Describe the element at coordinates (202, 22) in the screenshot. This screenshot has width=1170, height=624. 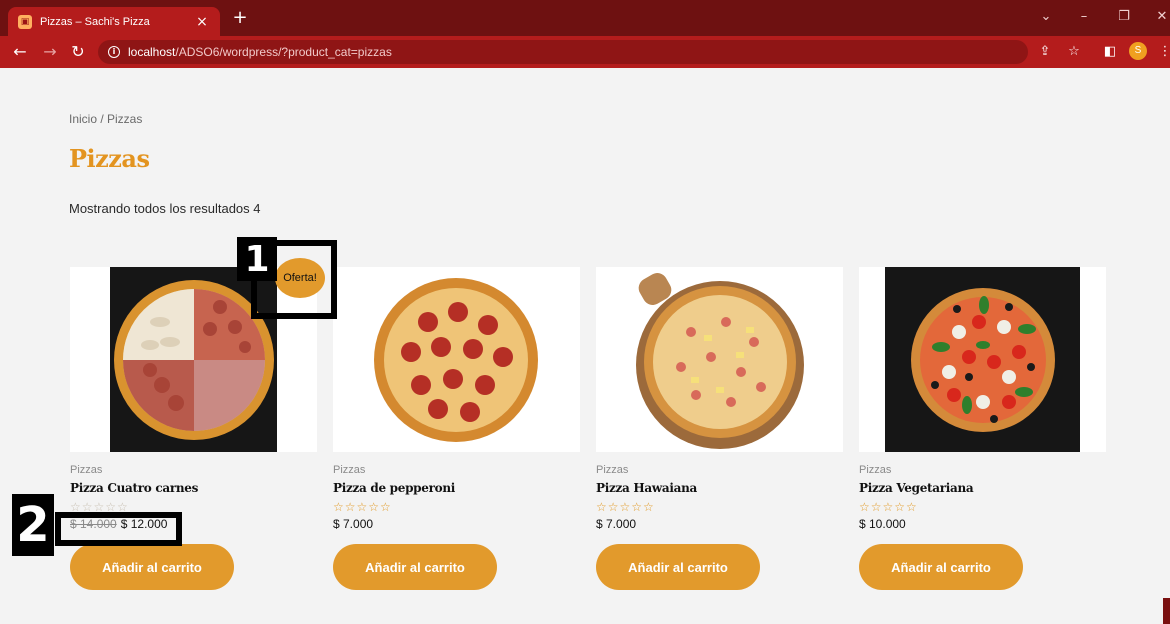
I see `tab-close-icon: ×` at that location.